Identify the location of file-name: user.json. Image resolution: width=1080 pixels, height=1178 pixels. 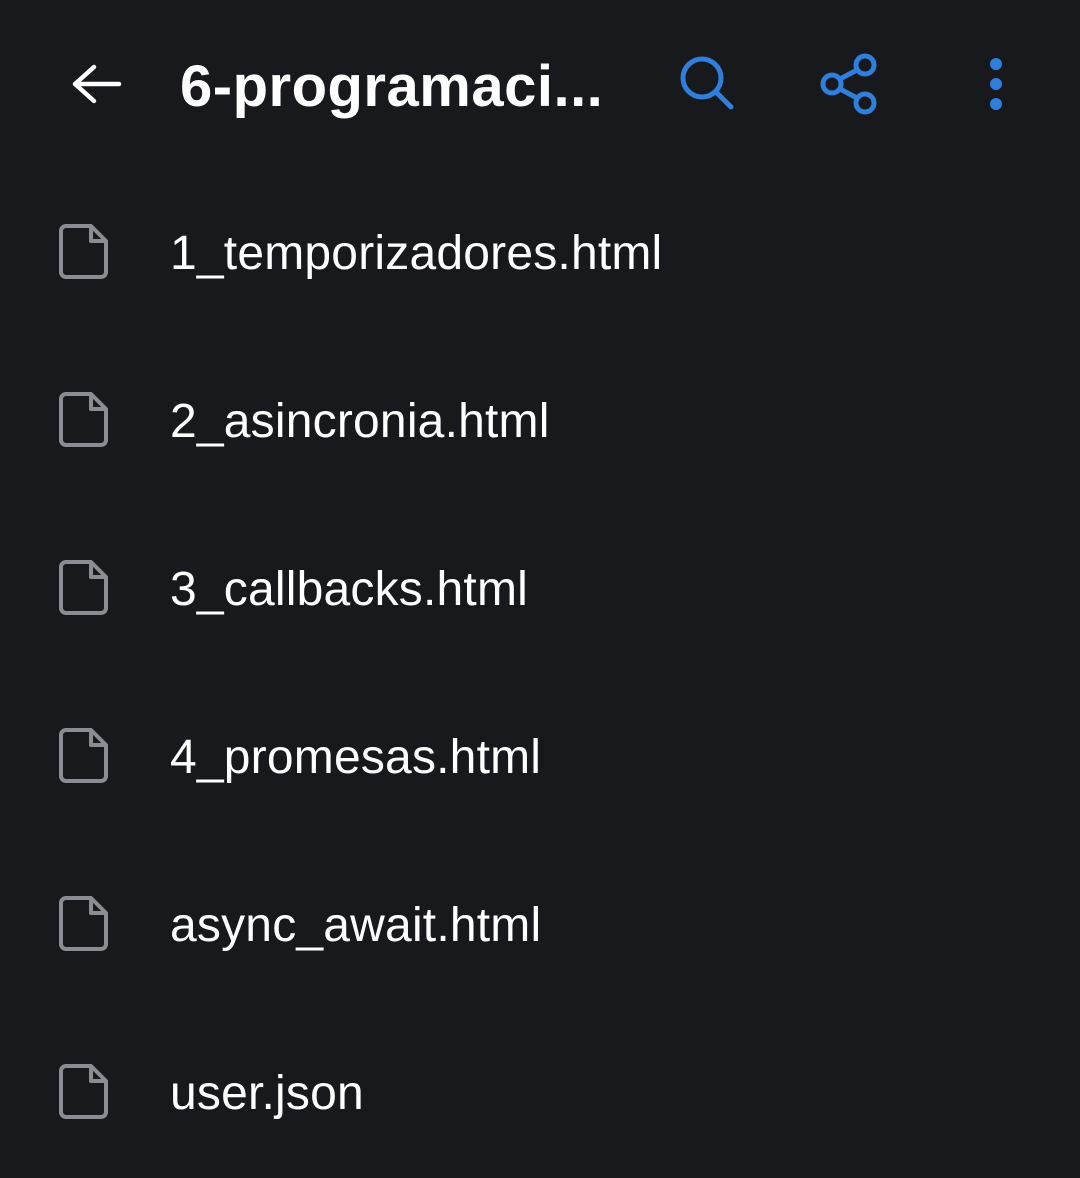
(267, 1093).